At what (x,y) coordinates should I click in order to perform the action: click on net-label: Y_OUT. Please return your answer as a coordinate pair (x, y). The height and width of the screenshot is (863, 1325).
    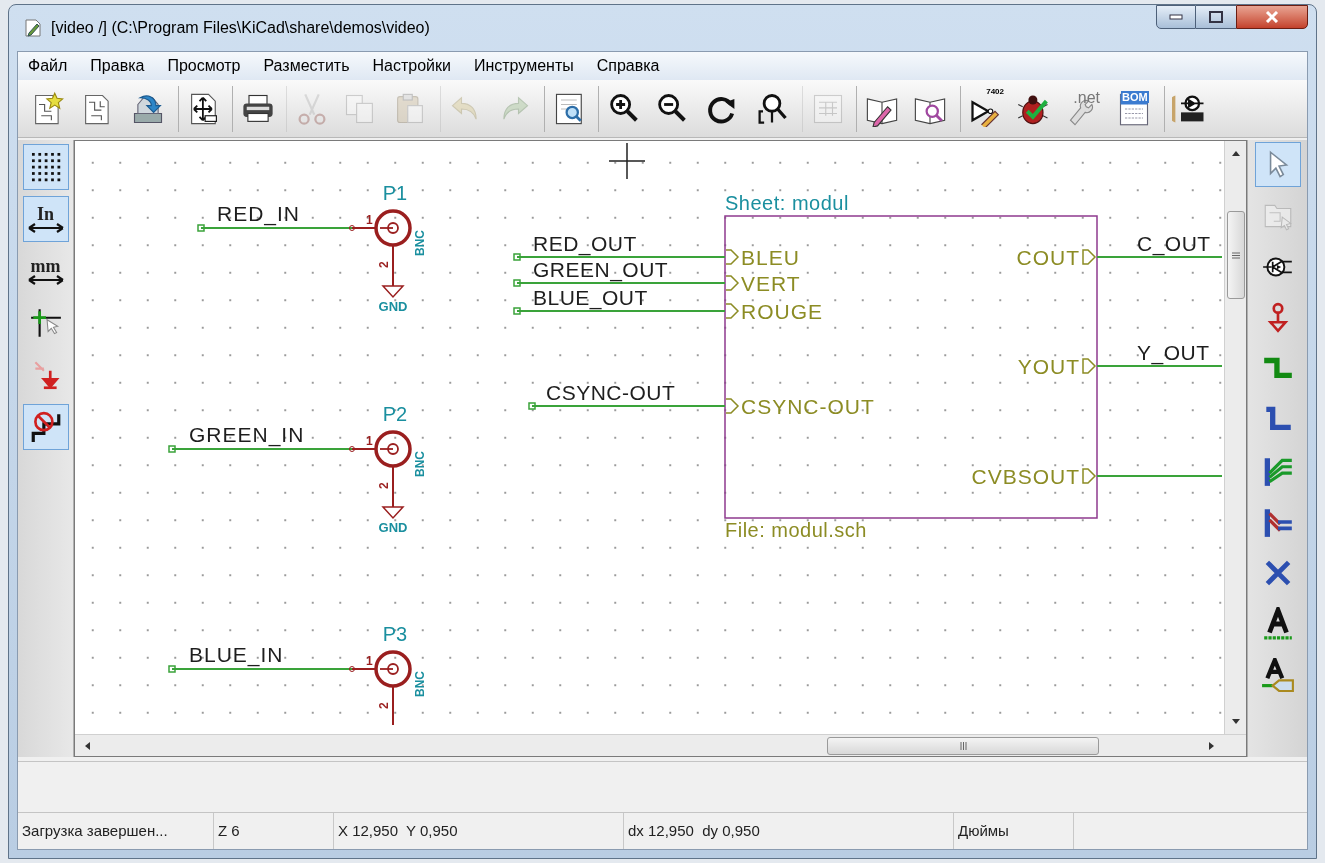
    Looking at the image, I should click on (1173, 352).